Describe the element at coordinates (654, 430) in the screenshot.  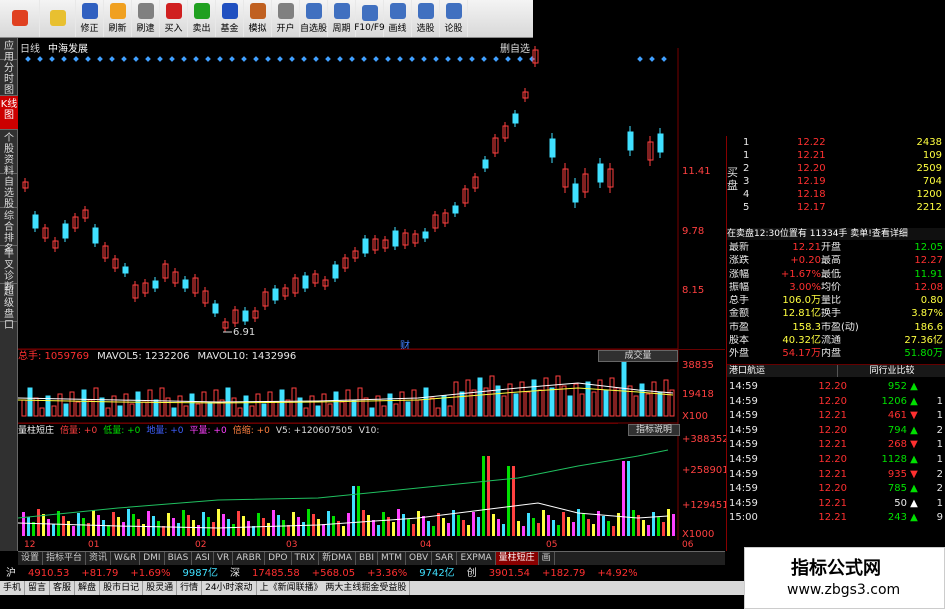
I see `indicator-help-button: 指标说明` at that location.